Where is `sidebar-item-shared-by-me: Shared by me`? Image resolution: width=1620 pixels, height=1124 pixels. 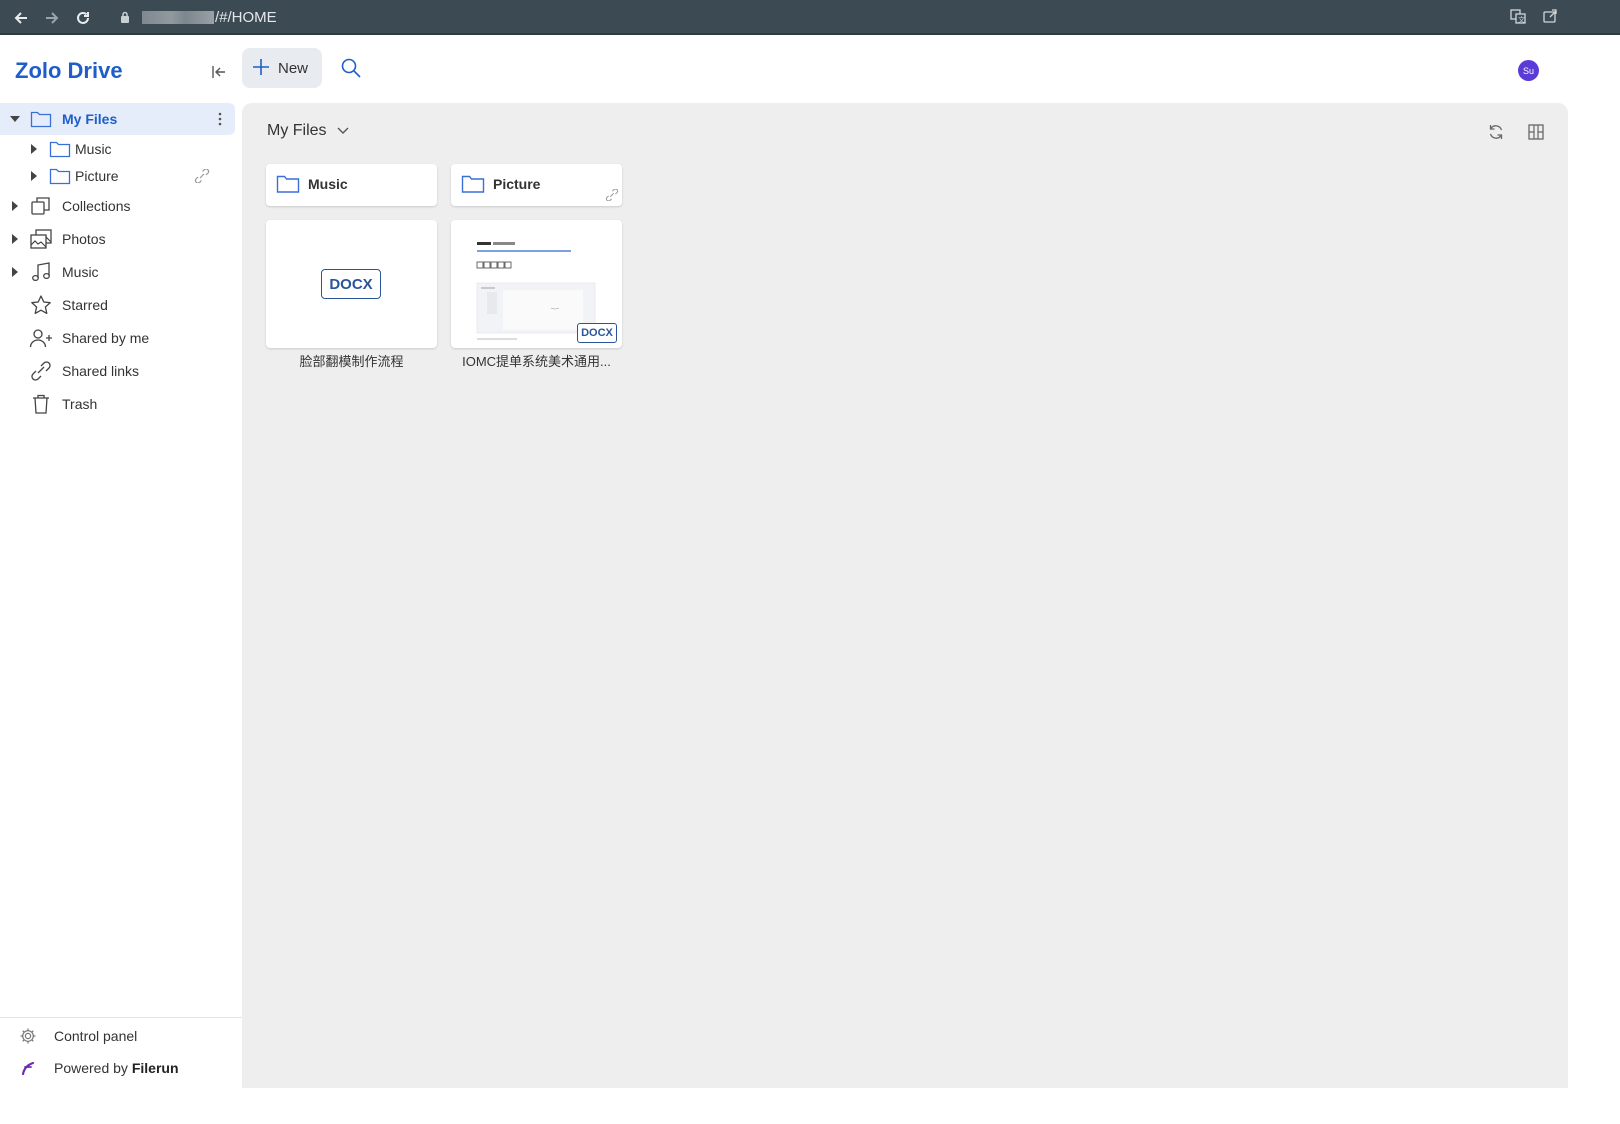
sidebar-item-shared-by-me: Shared by me is located at coordinates (121, 338).